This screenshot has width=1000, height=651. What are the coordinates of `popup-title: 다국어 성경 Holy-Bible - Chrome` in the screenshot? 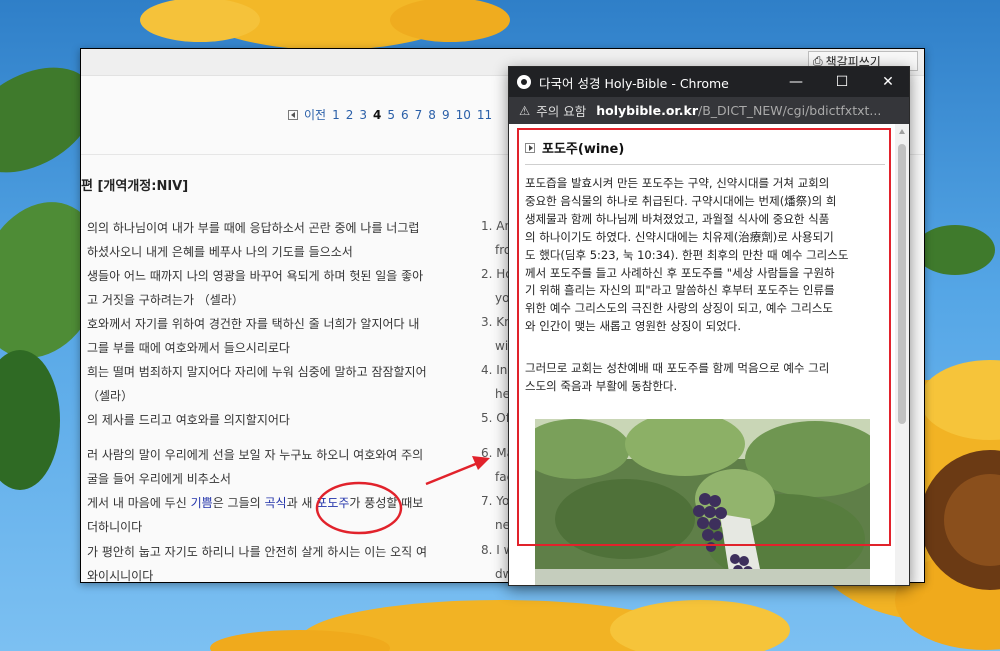 It's located at (634, 83).